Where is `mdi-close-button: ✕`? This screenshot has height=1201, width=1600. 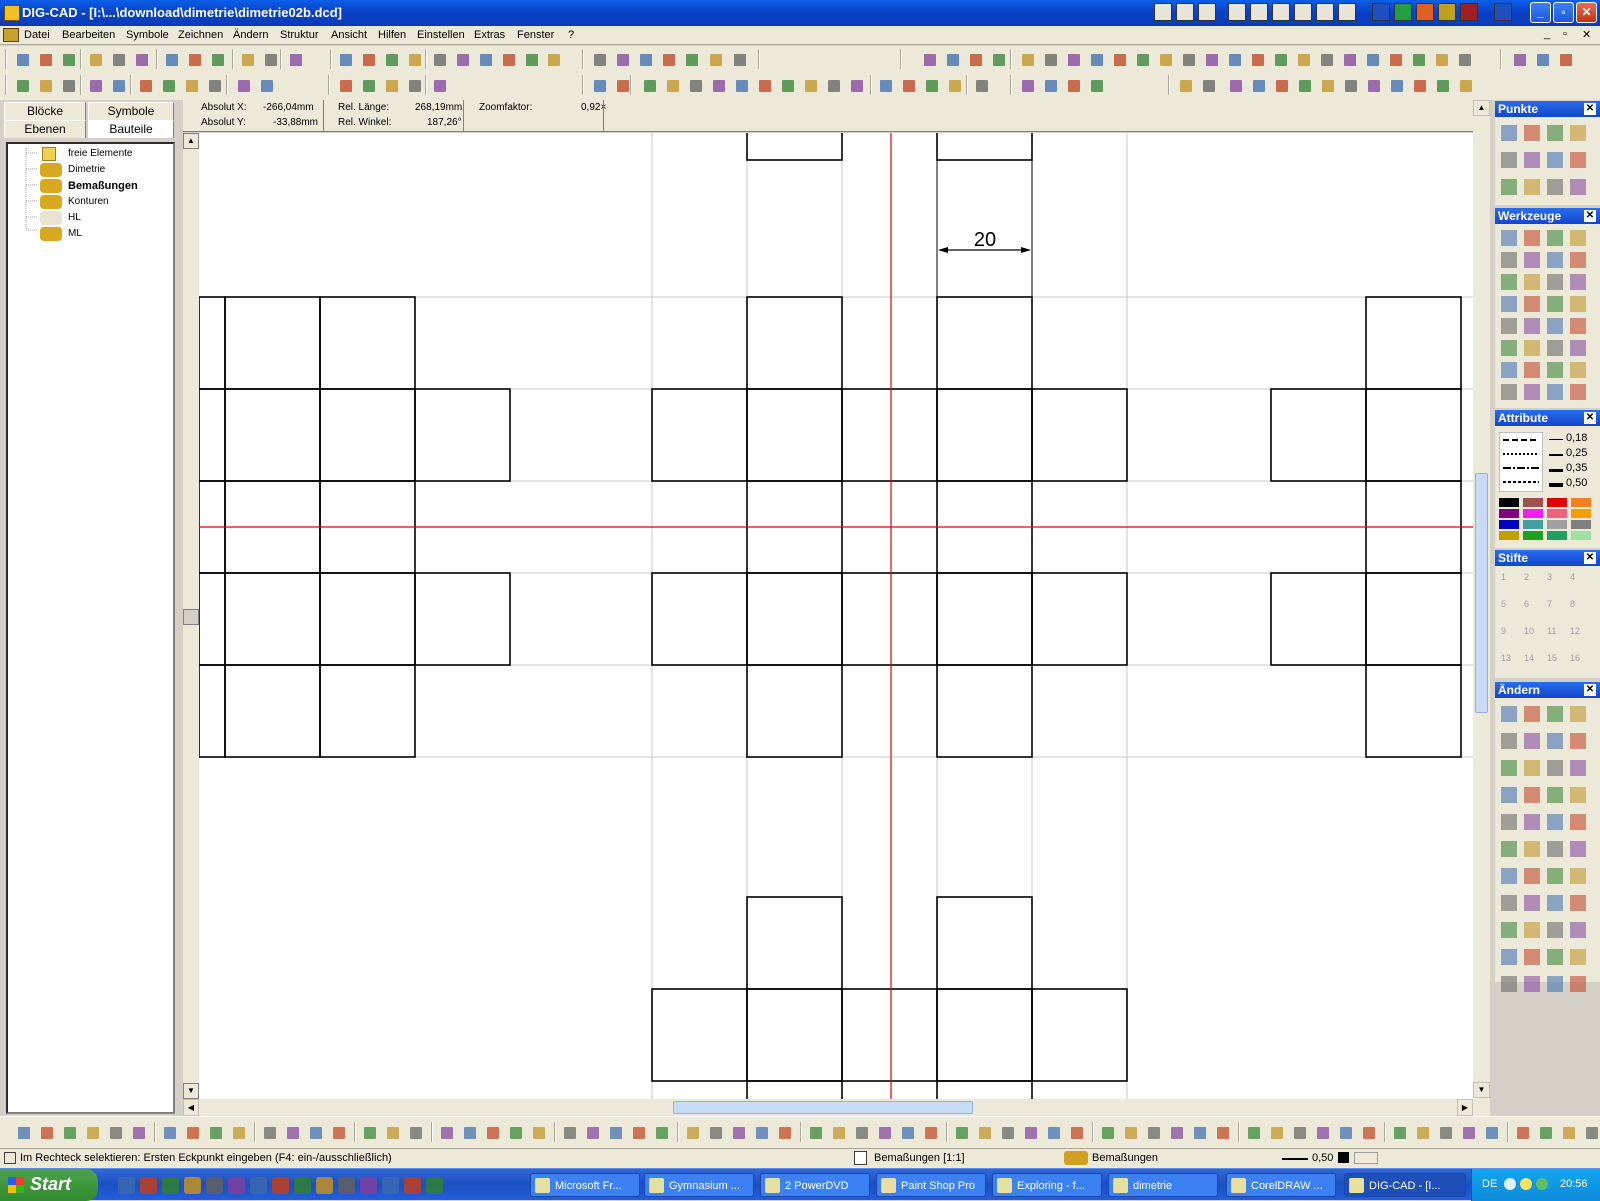
mdi-close-button: ✕ is located at coordinates (1586, 34).